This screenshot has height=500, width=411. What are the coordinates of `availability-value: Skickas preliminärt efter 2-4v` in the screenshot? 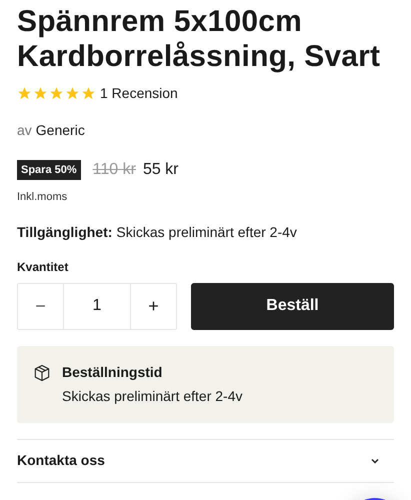 It's located at (206, 232).